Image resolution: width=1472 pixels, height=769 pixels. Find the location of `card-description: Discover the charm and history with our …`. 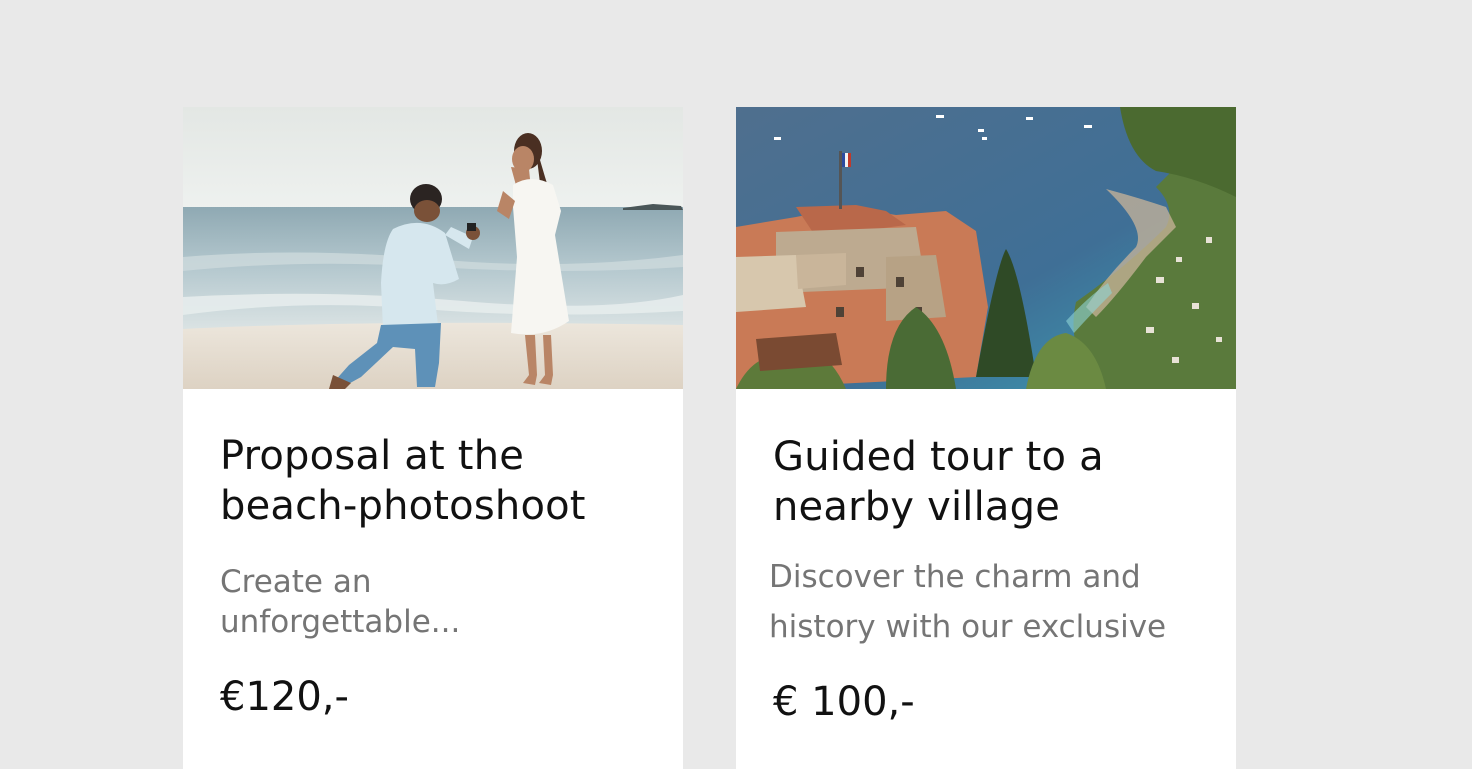

card-description: Discover the charm and history with our … is located at coordinates (994, 602).